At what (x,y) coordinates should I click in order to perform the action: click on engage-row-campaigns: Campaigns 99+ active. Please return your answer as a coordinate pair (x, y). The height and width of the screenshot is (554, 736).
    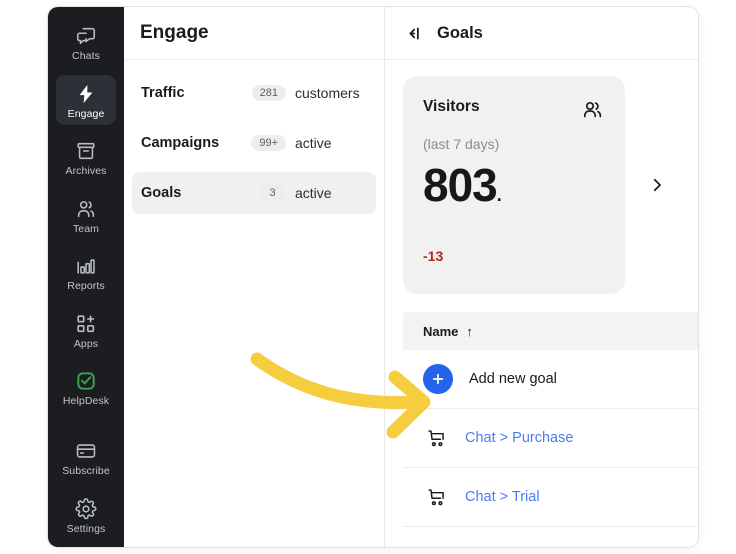
    Looking at the image, I should click on (254, 143).